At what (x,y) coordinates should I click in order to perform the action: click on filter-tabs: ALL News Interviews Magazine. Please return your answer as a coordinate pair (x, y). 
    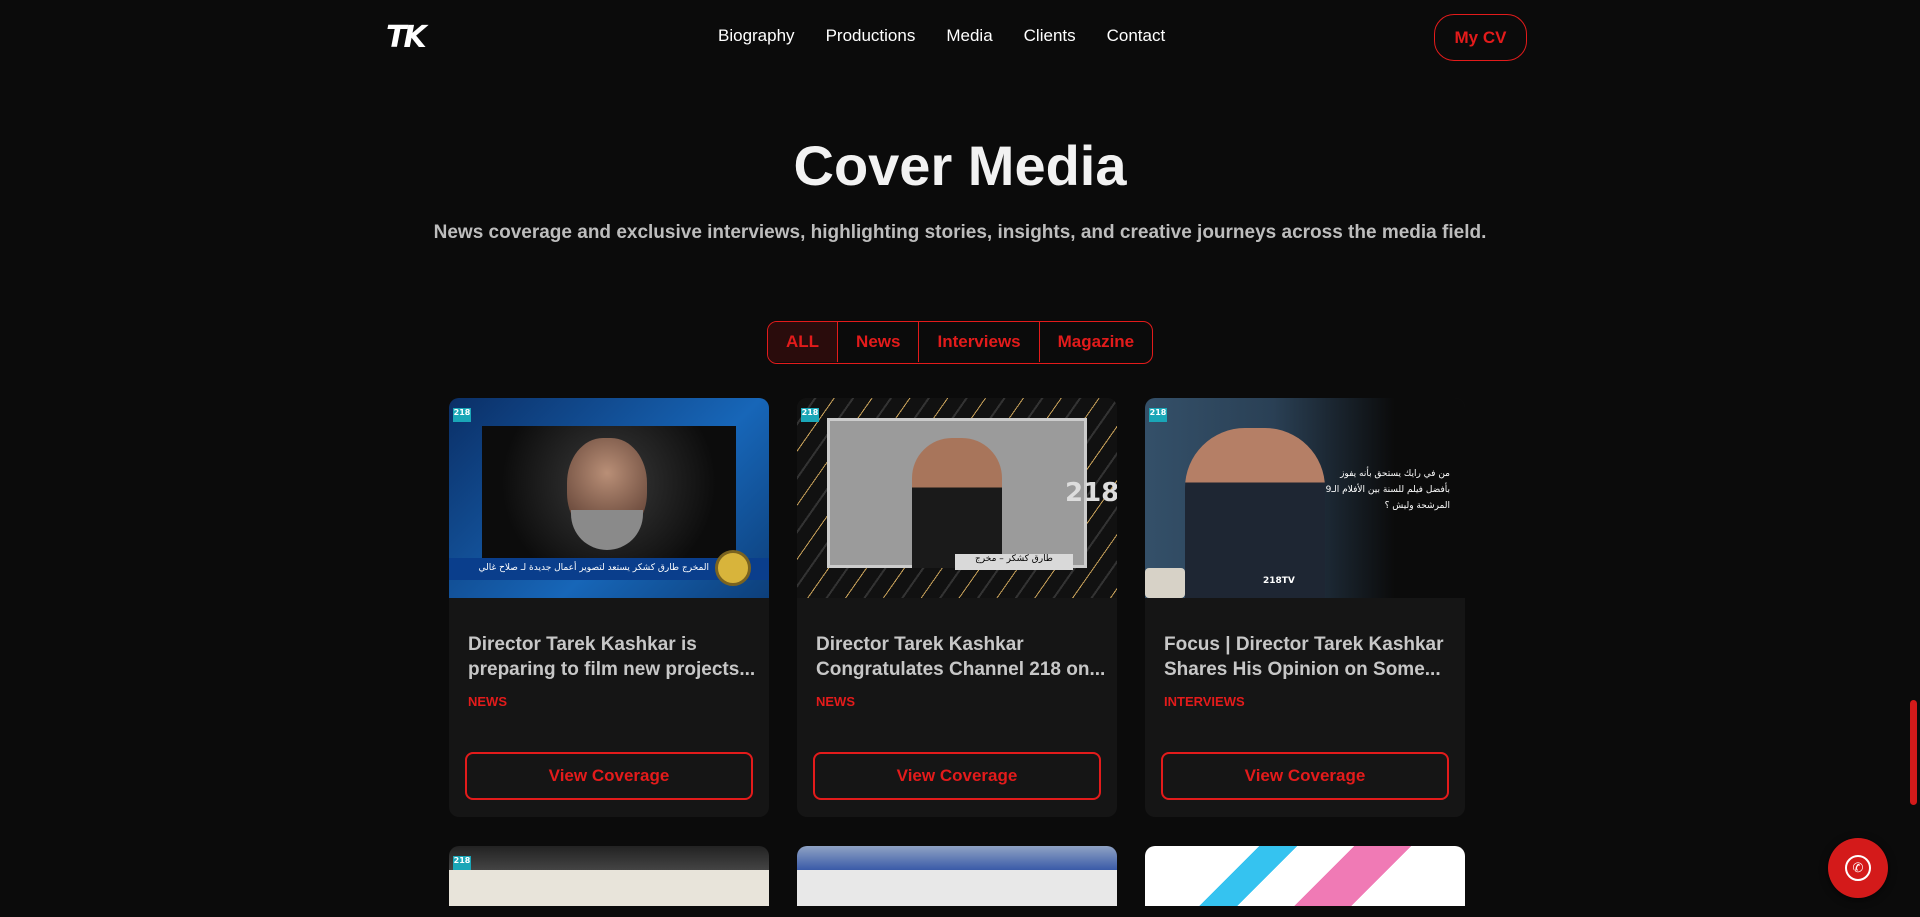
    Looking at the image, I should click on (960, 342).